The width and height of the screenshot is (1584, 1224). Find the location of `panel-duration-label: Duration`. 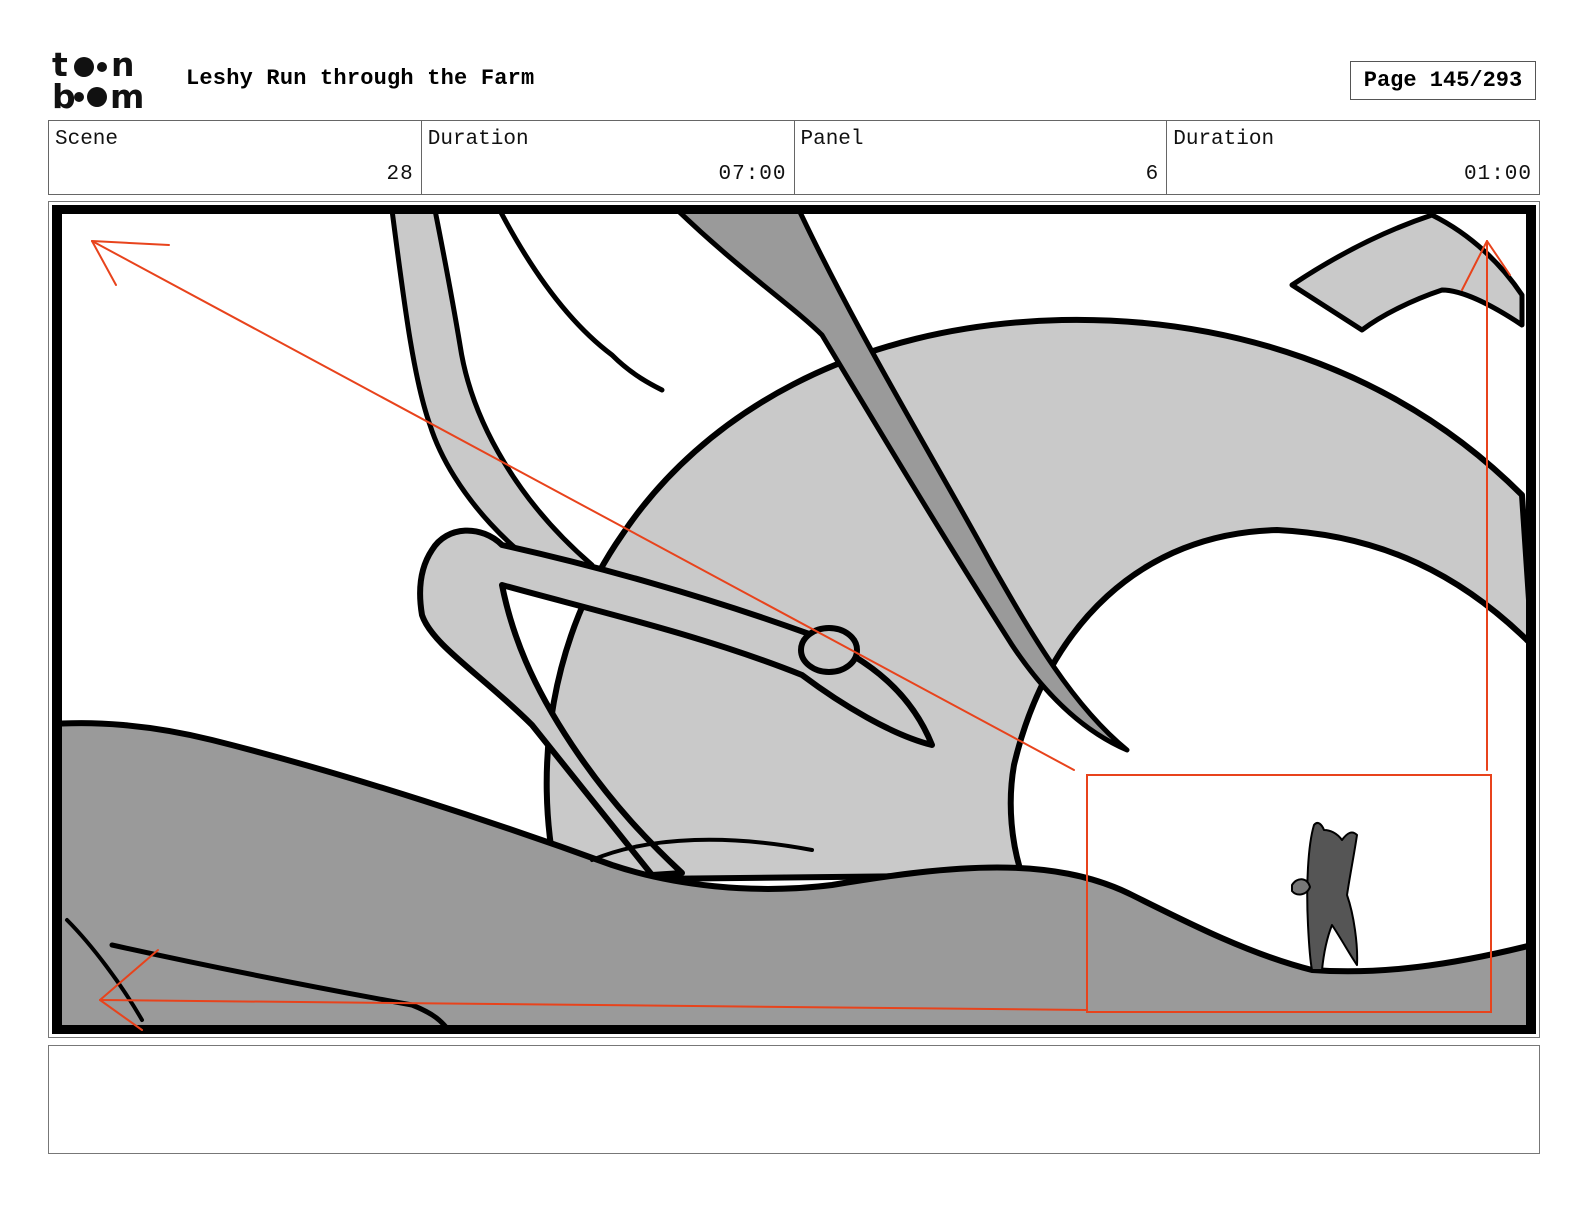

panel-duration-label: Duration is located at coordinates (1224, 139).